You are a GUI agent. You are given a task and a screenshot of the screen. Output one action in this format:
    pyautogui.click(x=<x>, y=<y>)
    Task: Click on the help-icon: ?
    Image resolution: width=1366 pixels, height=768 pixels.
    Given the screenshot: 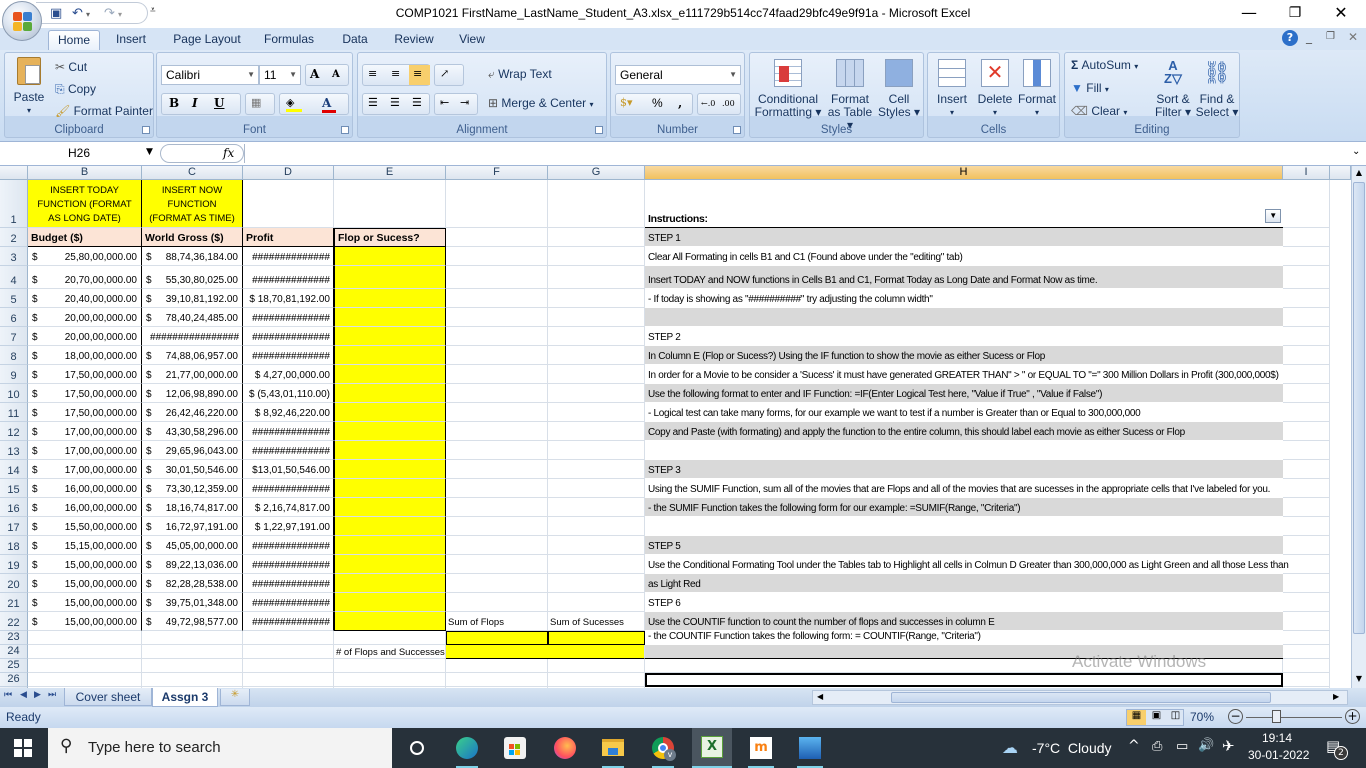 What is the action you would take?
    pyautogui.click(x=1290, y=38)
    